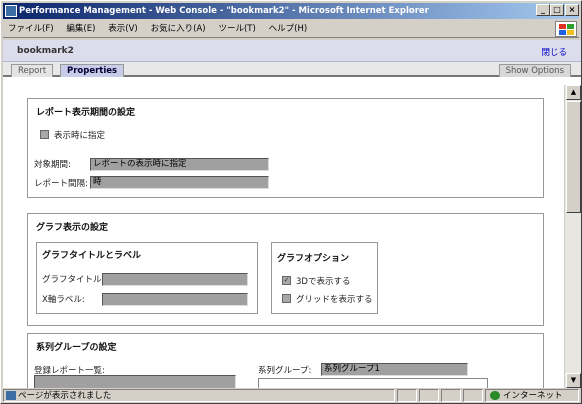 This screenshot has width=582, height=404. Describe the element at coordinates (72, 228) in the screenshot. I see `graph-settings-title: グラフ表示の設定` at that location.